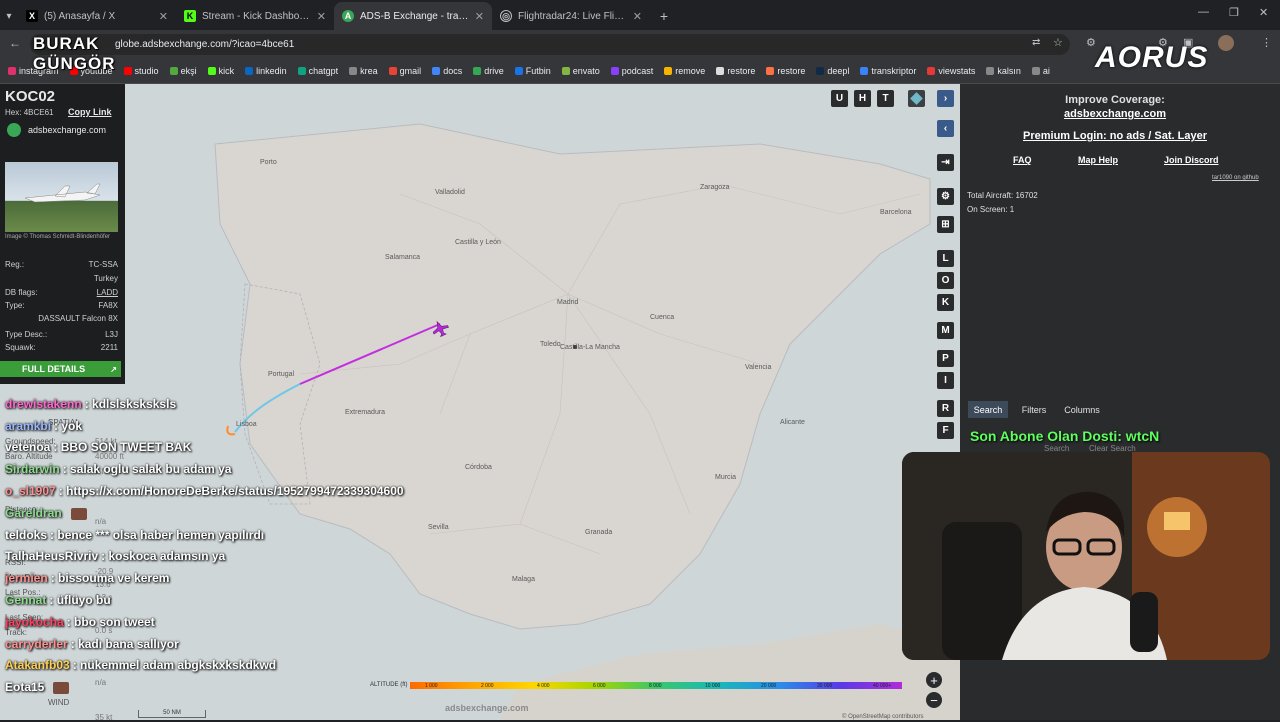 The width and height of the screenshot is (1280, 722). I want to click on bookmark-item: ai, so click(1040, 71).